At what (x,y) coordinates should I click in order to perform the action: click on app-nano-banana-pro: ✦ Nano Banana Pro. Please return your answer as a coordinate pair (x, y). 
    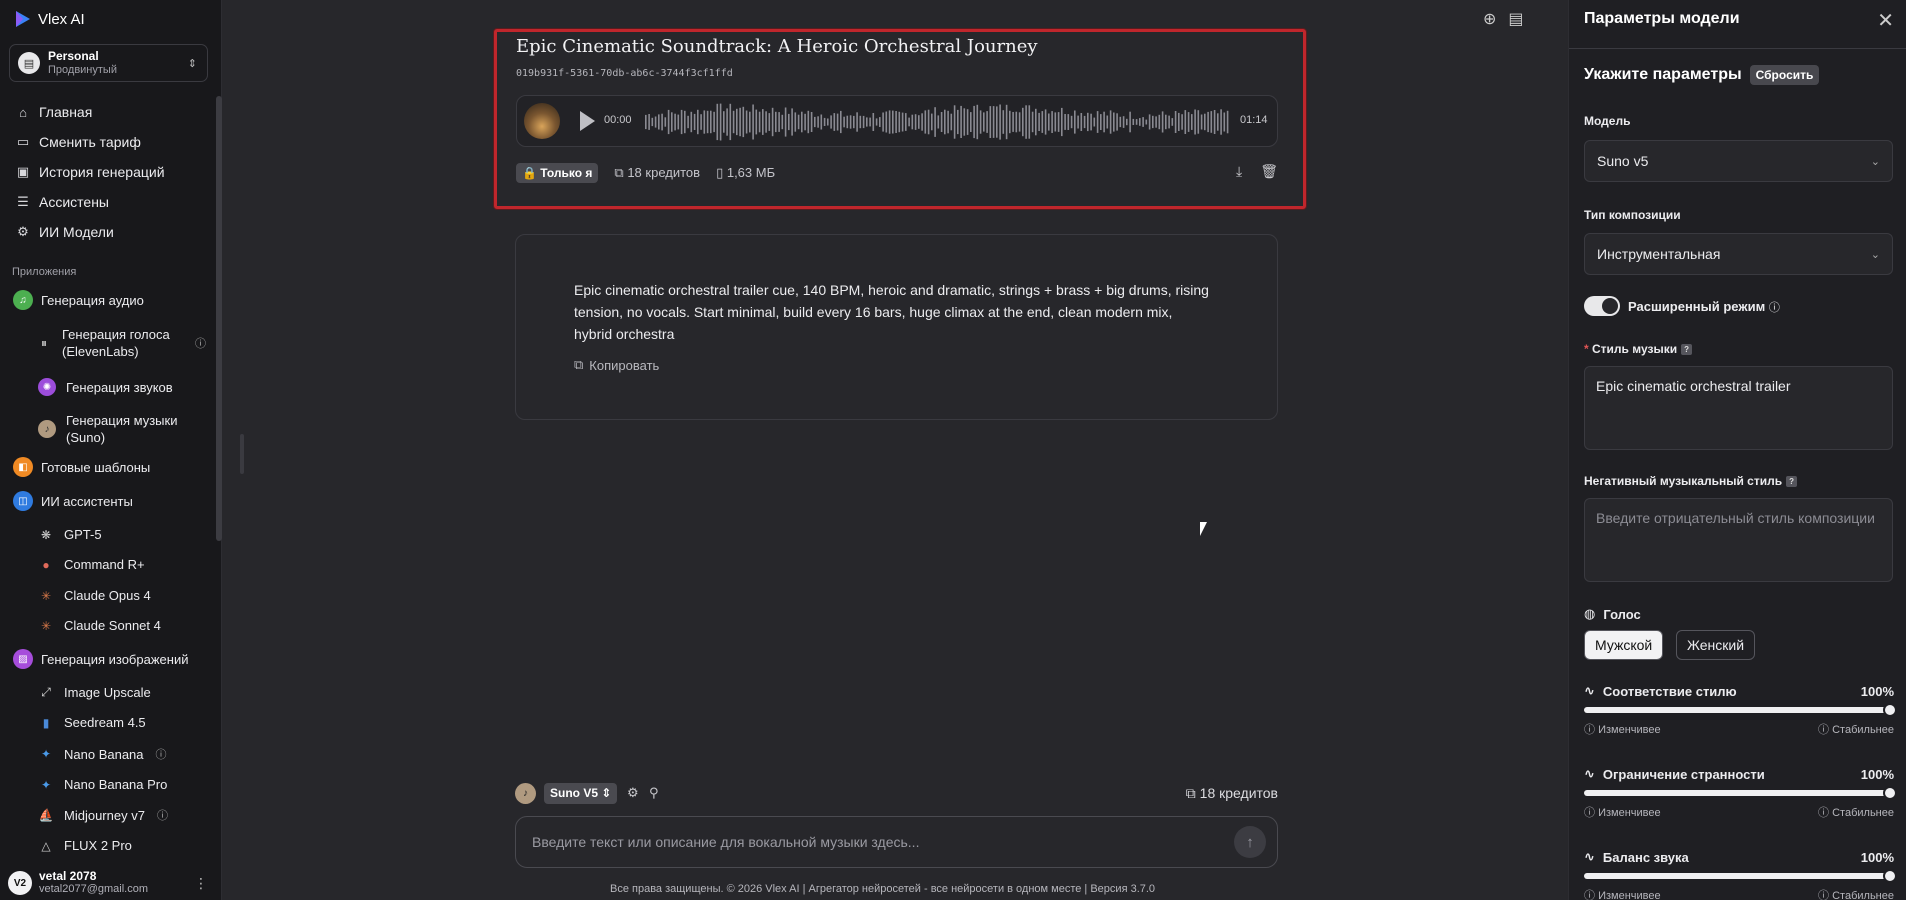
    Looking at the image, I should click on (102, 784).